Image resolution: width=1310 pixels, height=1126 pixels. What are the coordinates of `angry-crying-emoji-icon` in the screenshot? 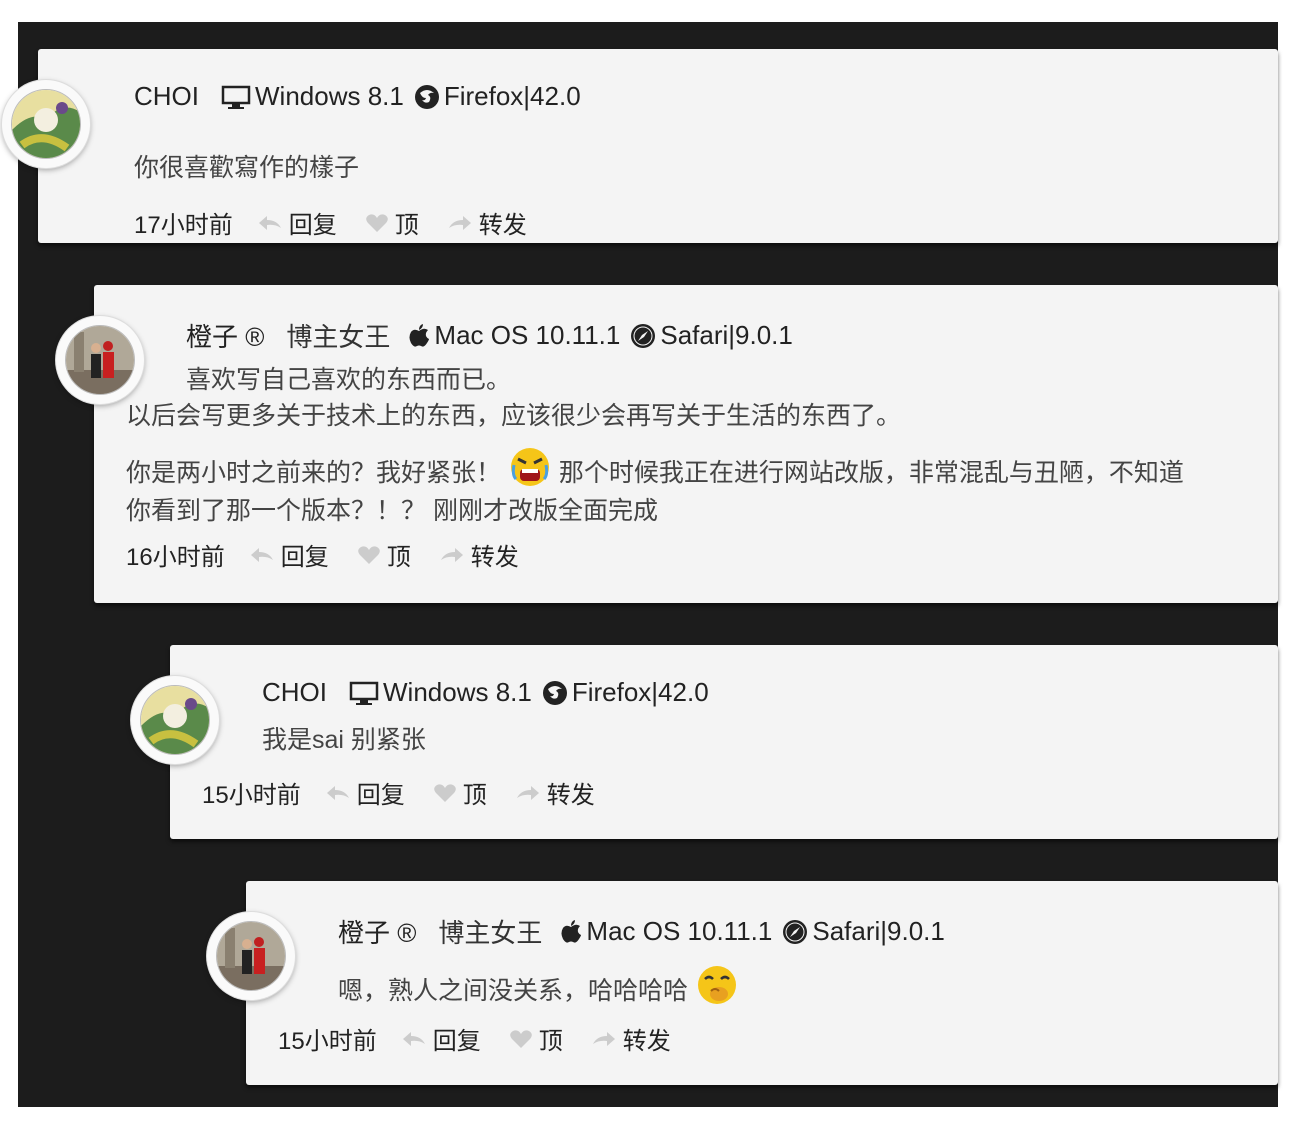 It's located at (529, 467).